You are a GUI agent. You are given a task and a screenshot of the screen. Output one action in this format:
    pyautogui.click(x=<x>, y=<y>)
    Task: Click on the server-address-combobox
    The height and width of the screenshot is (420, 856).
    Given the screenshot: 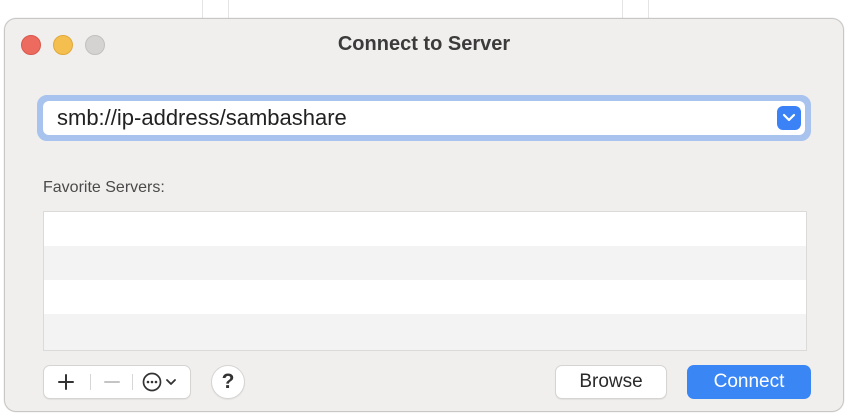 What is the action you would take?
    pyautogui.click(x=424, y=118)
    